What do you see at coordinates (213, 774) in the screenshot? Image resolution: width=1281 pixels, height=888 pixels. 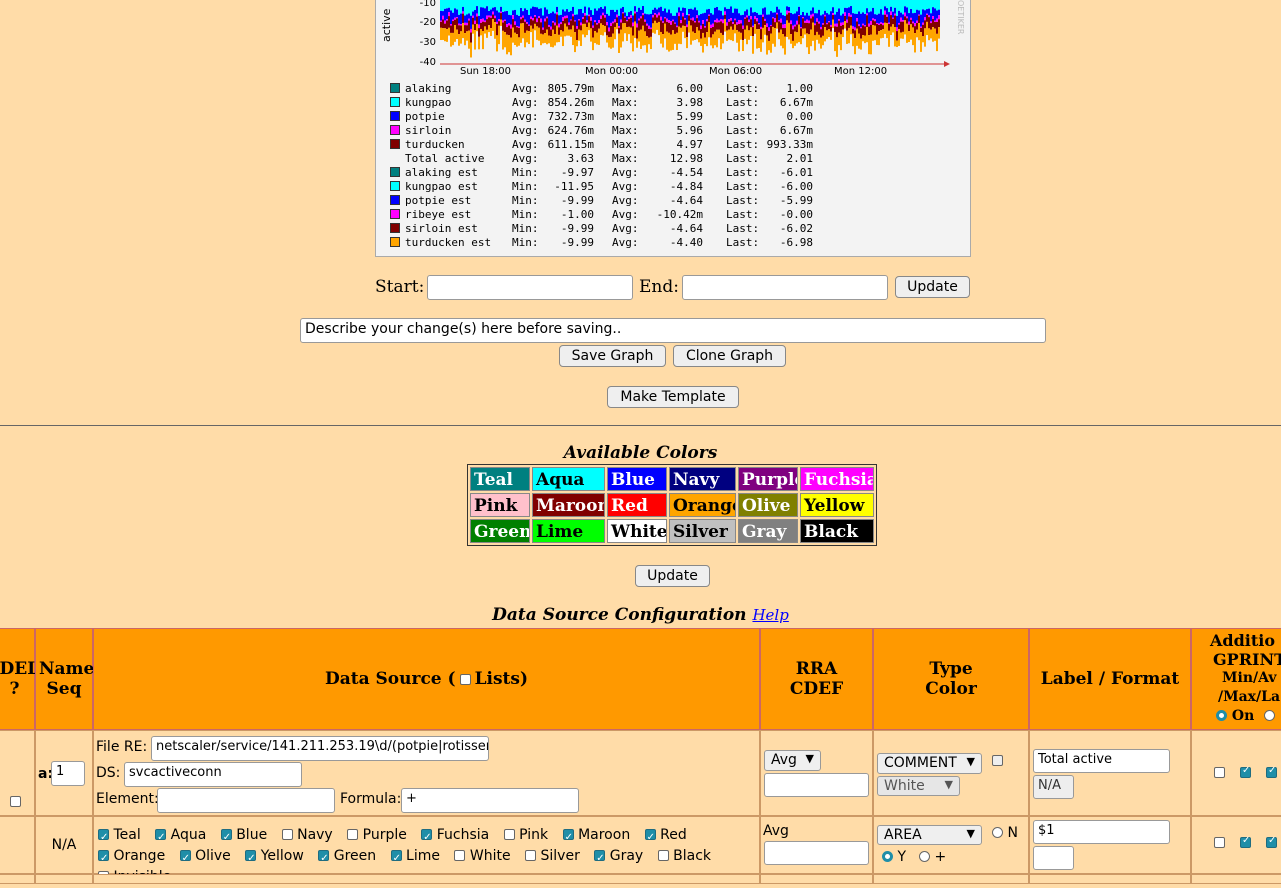 I see `ds-input: svcactiveconn` at bounding box center [213, 774].